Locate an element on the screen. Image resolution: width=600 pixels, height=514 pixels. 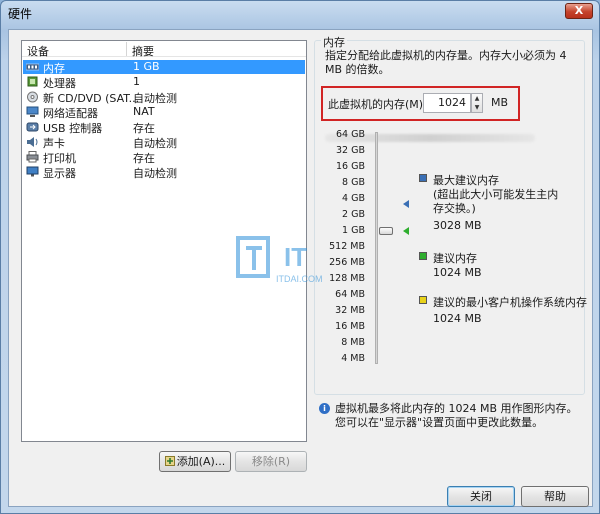
memory-icon is located at coordinates (32, 67).